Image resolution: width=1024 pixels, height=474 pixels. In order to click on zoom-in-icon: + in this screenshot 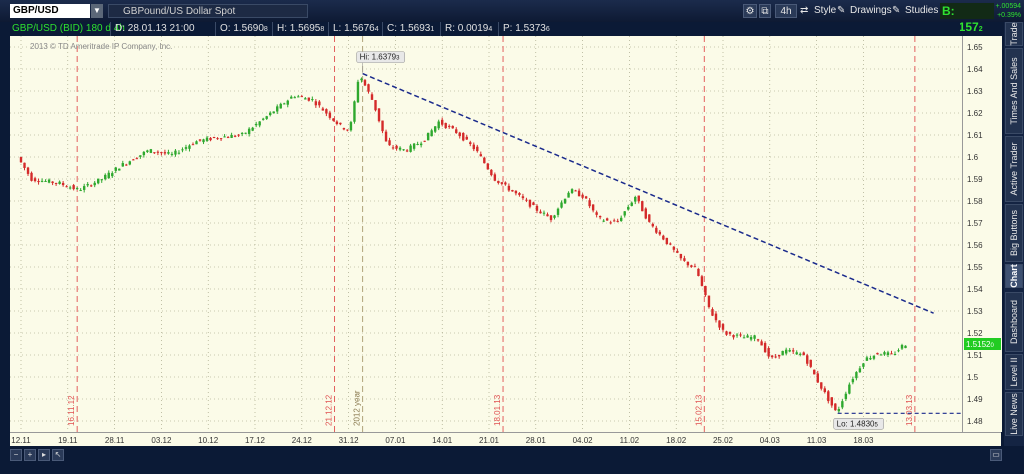, I will do `click(30, 455)`.